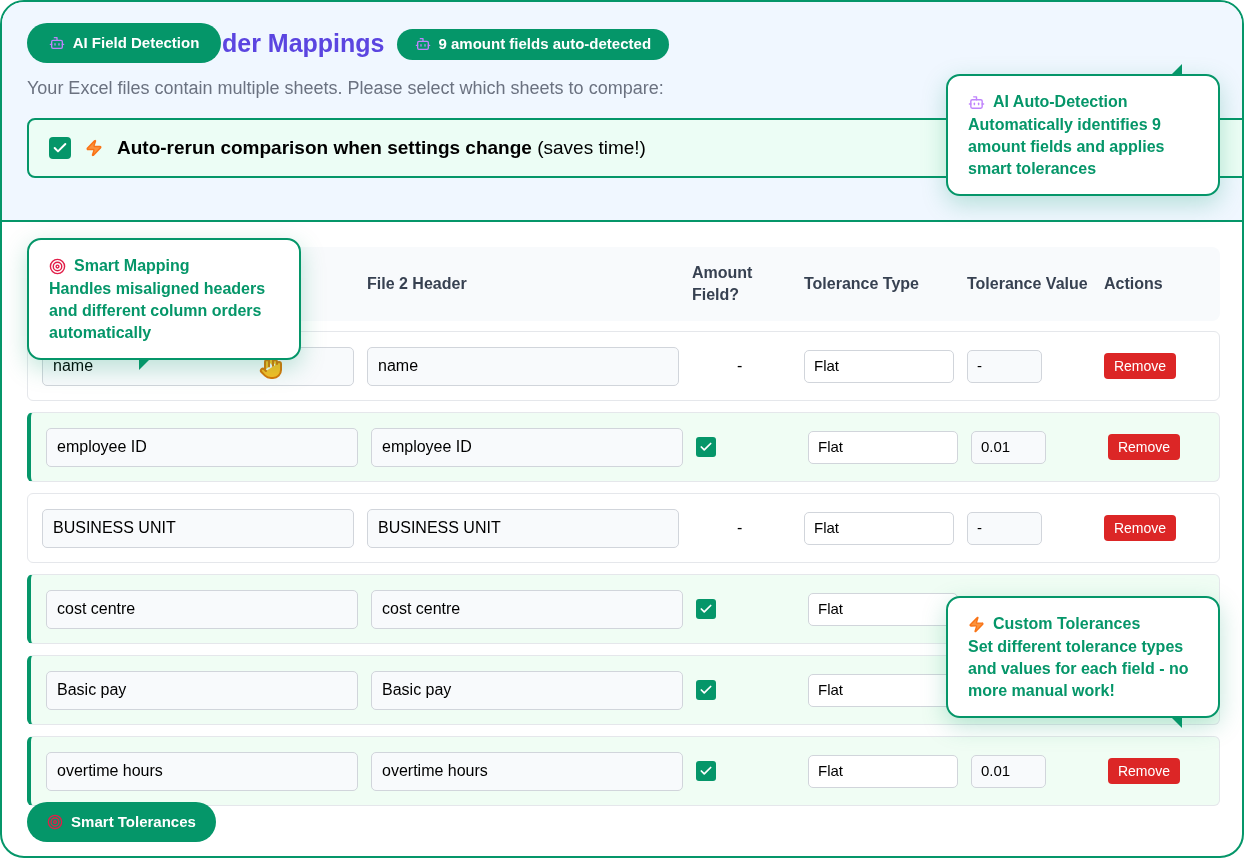 This screenshot has width=1244, height=860. Describe the element at coordinates (523, 366) in the screenshot. I see `file2-field: name` at that location.